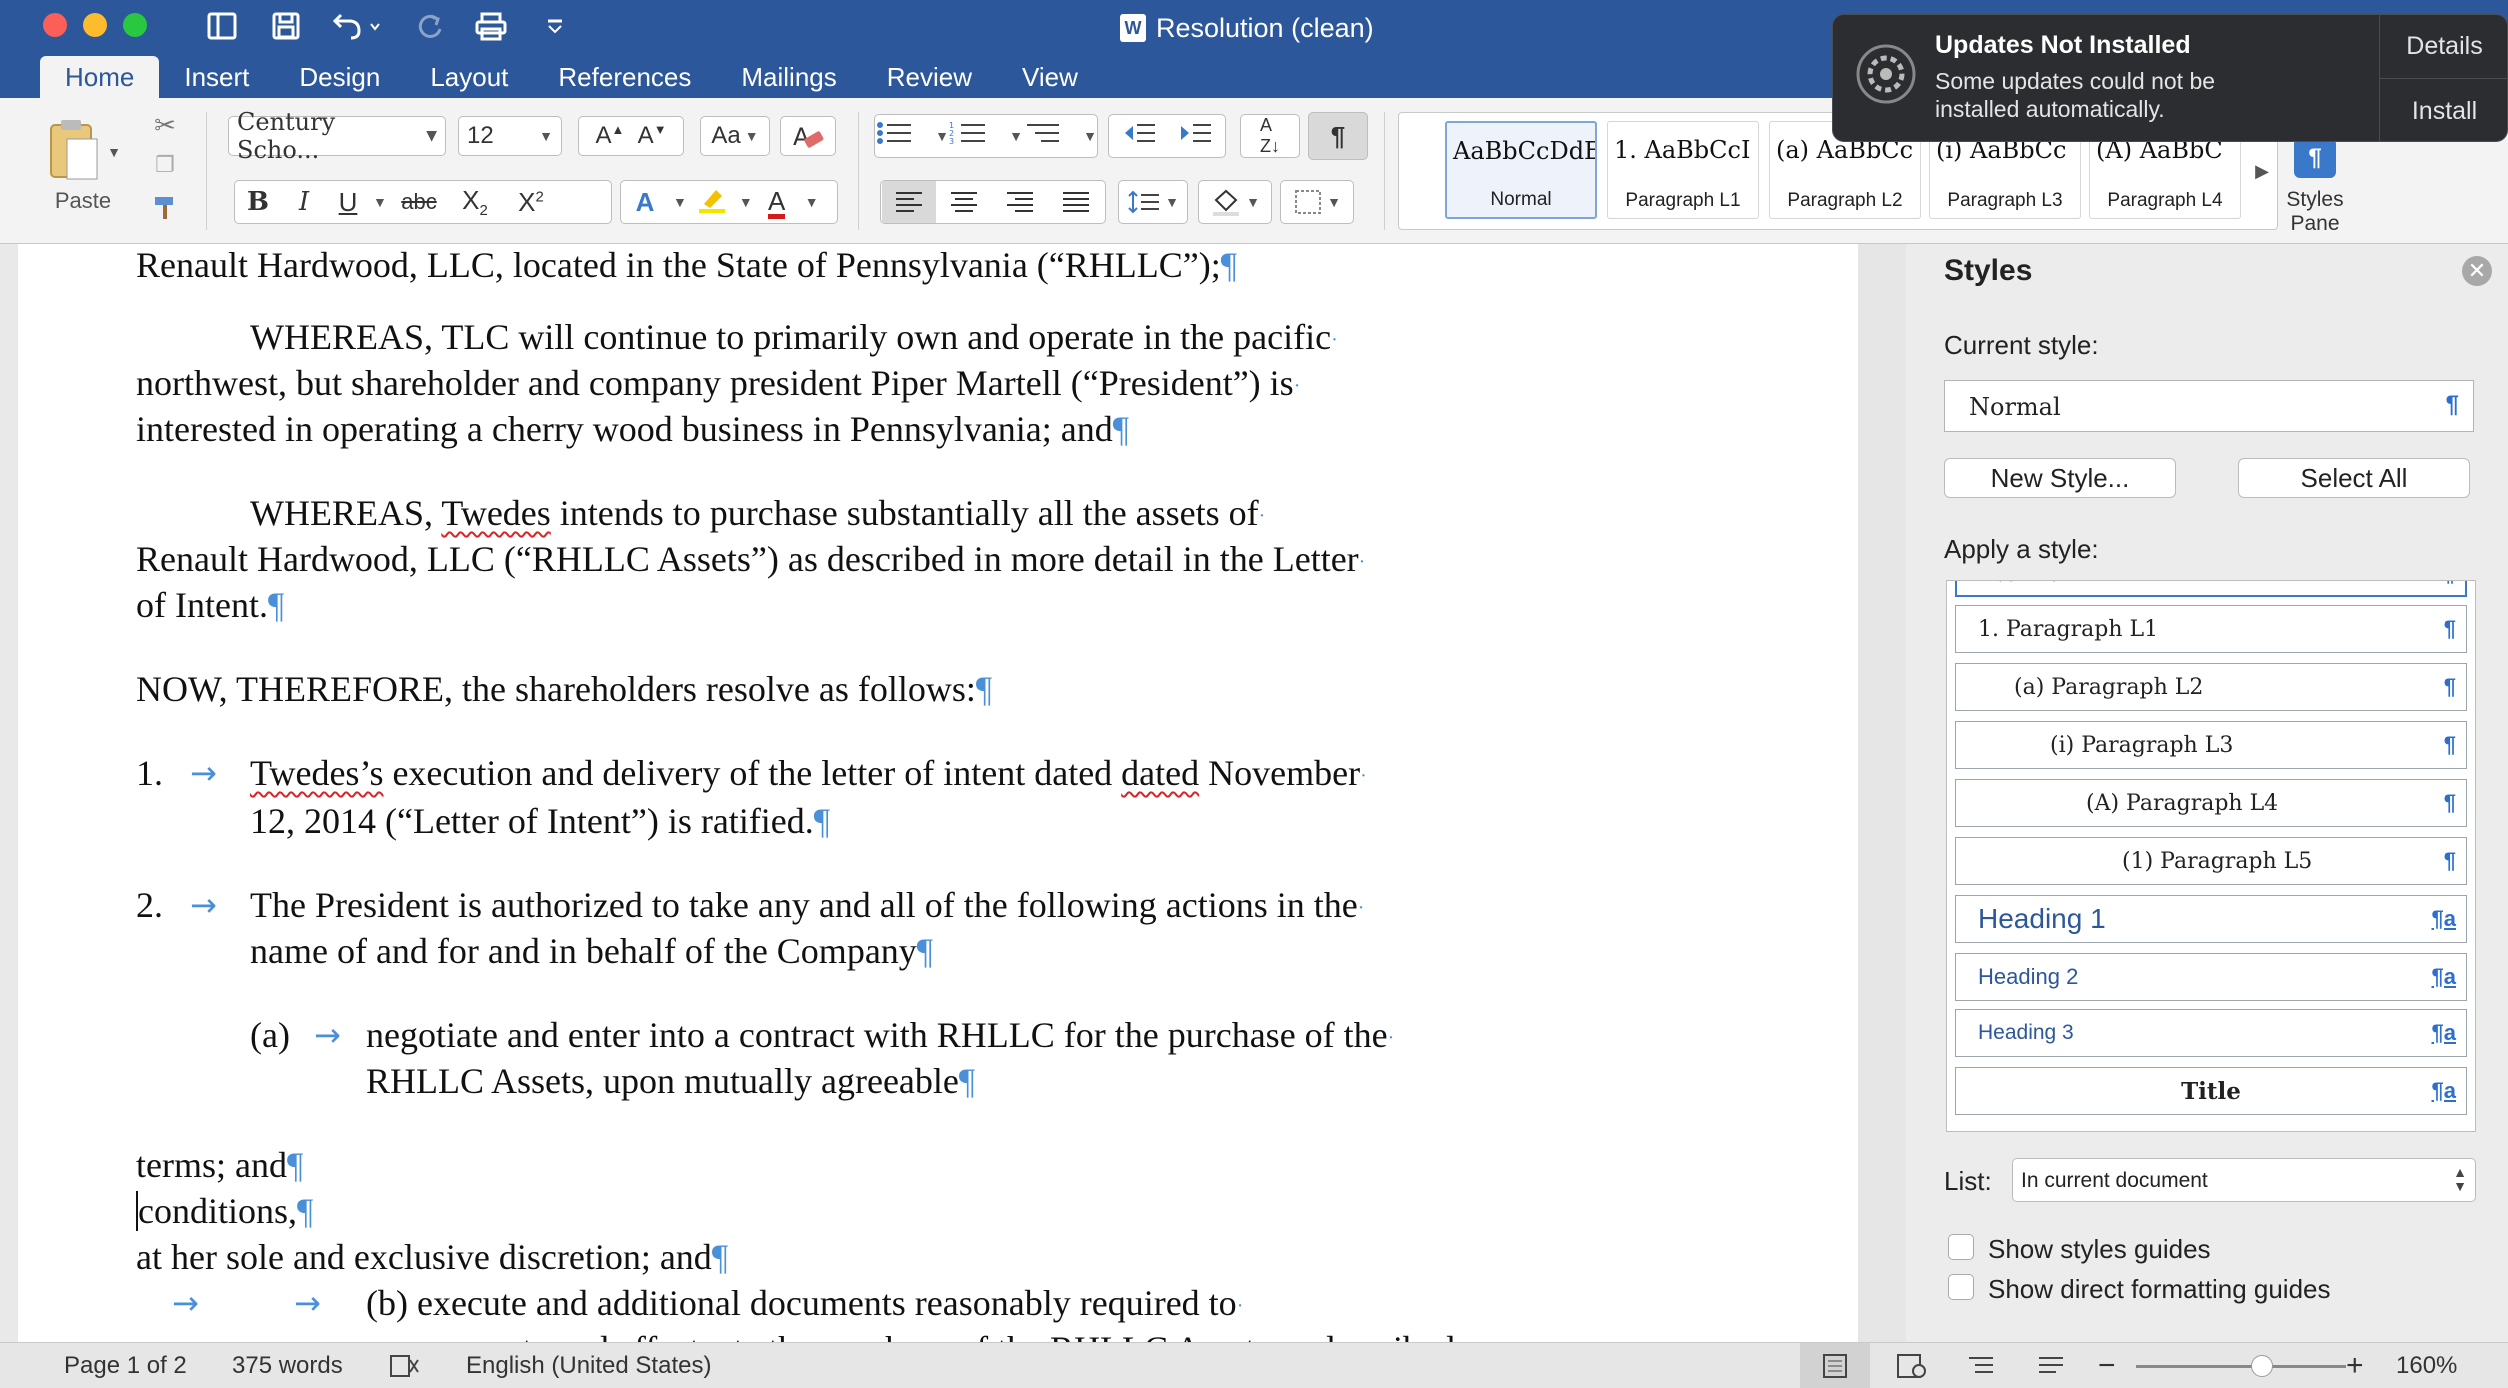 This screenshot has height=1388, width=2508. Describe the element at coordinates (929, 77) in the screenshot. I see `tab-review: Review` at that location.